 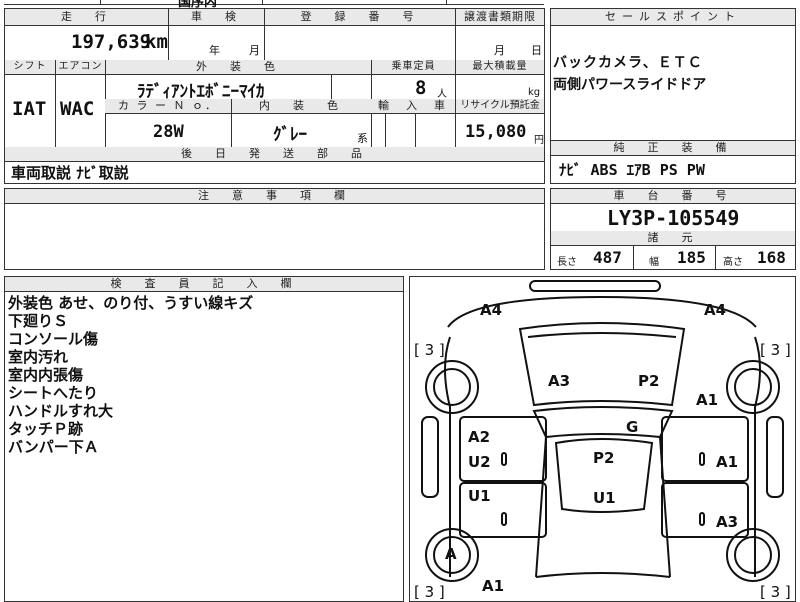 I want to click on tire-label-rear-right: [ 3 ], so click(x=775, y=592).